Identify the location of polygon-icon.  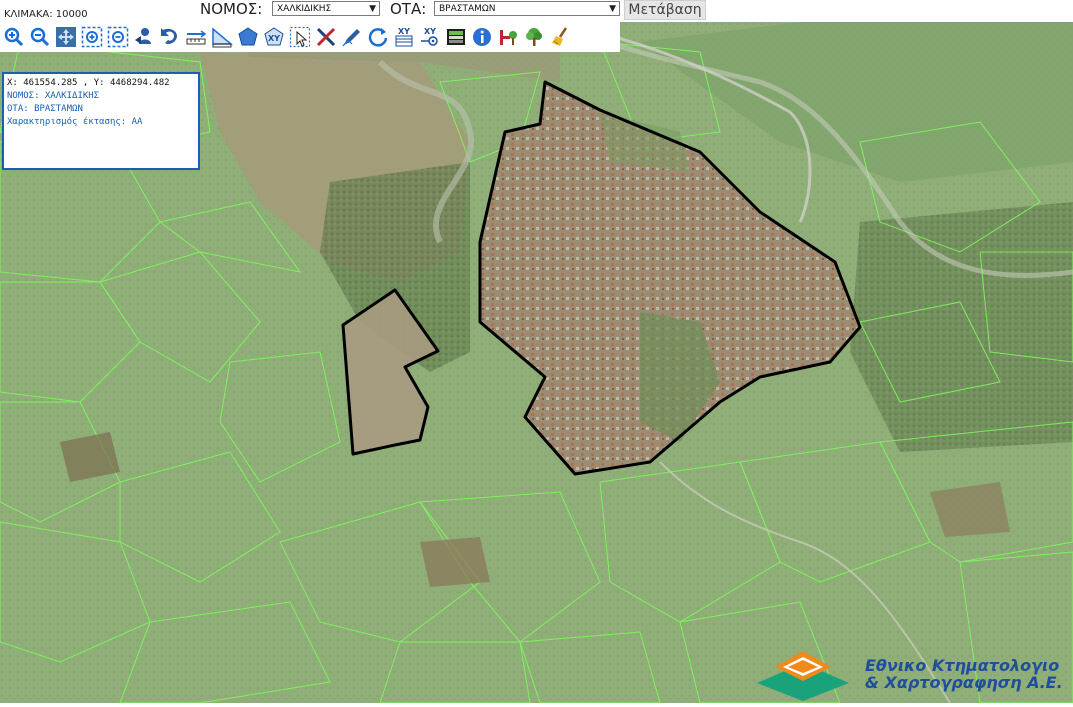
(248, 37).